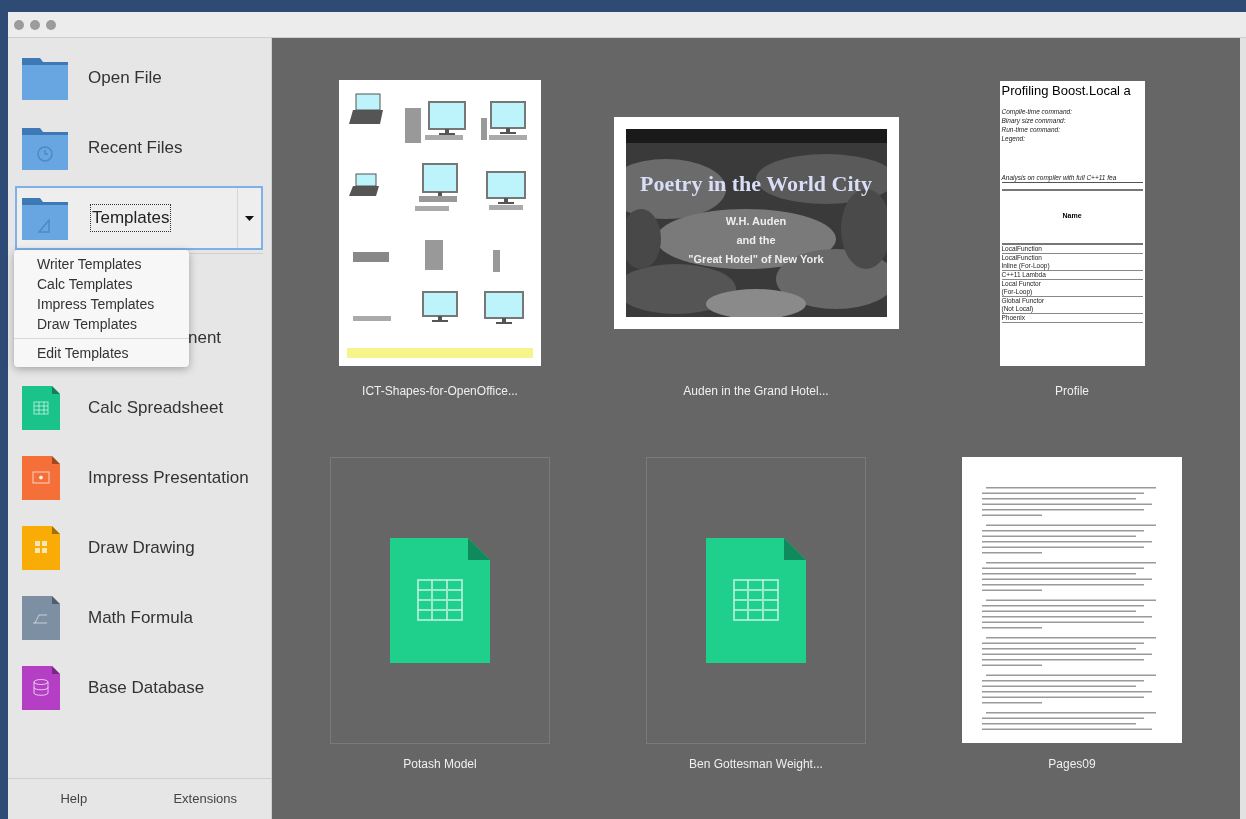 This screenshot has height=819, width=1246. I want to click on clock-folder-icon, so click(45, 148).